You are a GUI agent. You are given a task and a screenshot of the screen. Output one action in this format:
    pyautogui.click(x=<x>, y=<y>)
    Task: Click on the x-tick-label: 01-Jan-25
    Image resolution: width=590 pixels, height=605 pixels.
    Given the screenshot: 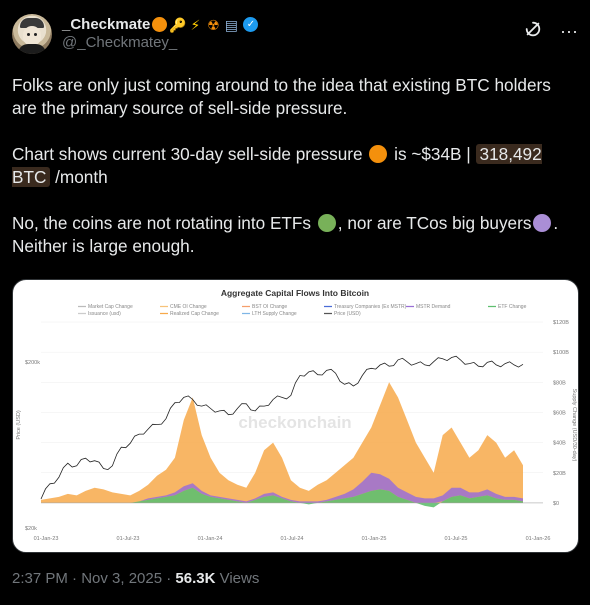 What is the action you would take?
    pyautogui.click(x=374, y=539)
    